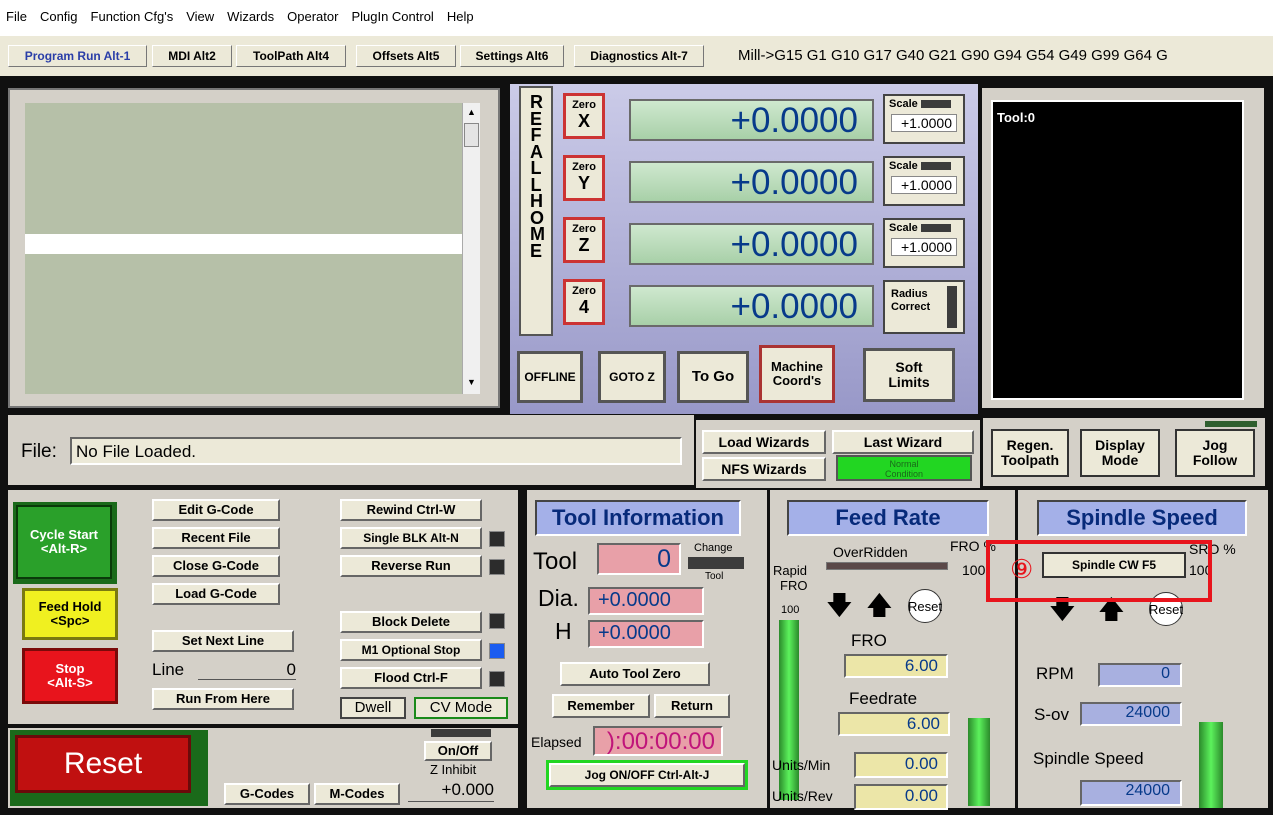  What do you see at coordinates (646, 634) in the screenshot?
I see `tool-height-field: +0.0000` at bounding box center [646, 634].